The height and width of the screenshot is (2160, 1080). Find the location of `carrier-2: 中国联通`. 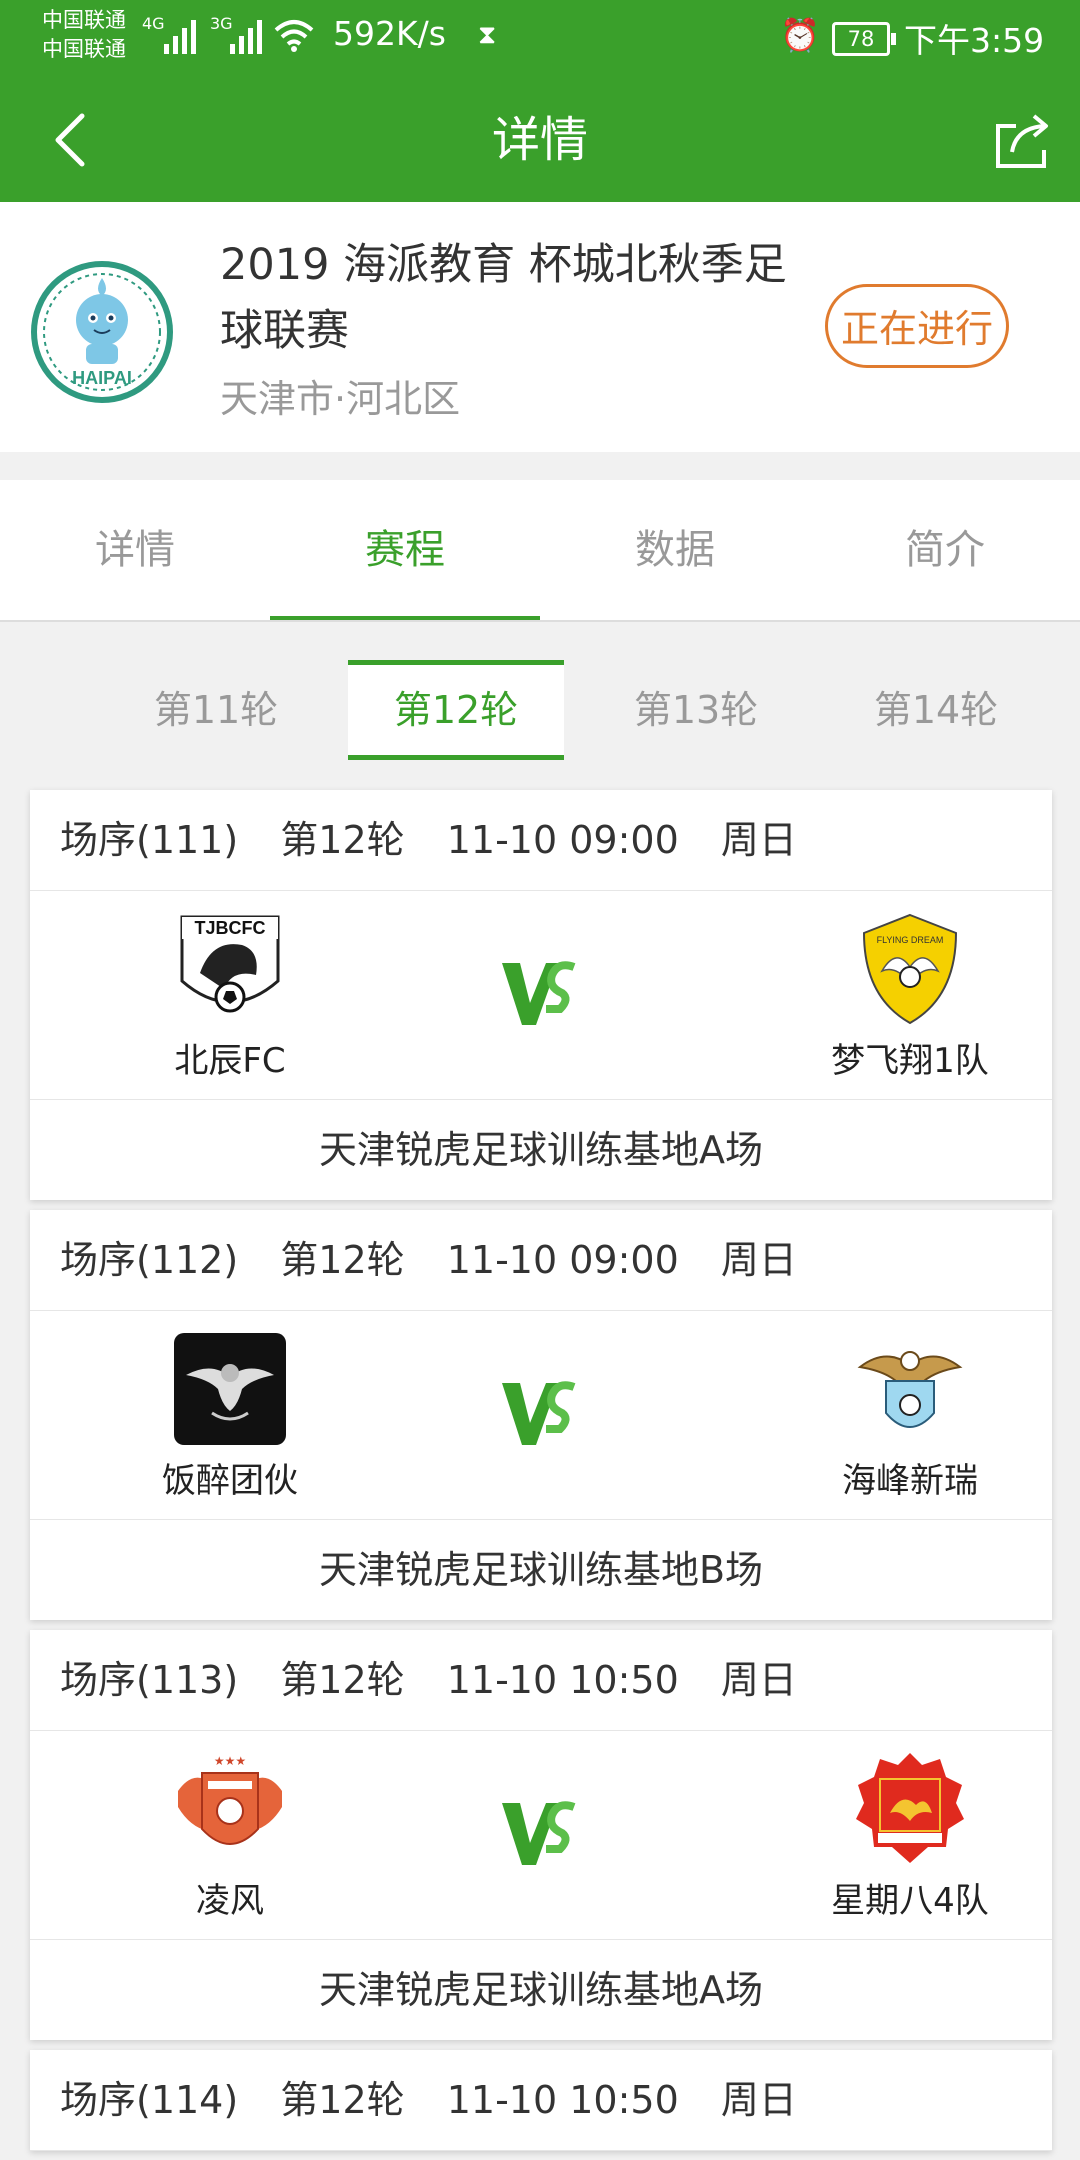

carrier-2: 中国联通 is located at coordinates (84, 49).